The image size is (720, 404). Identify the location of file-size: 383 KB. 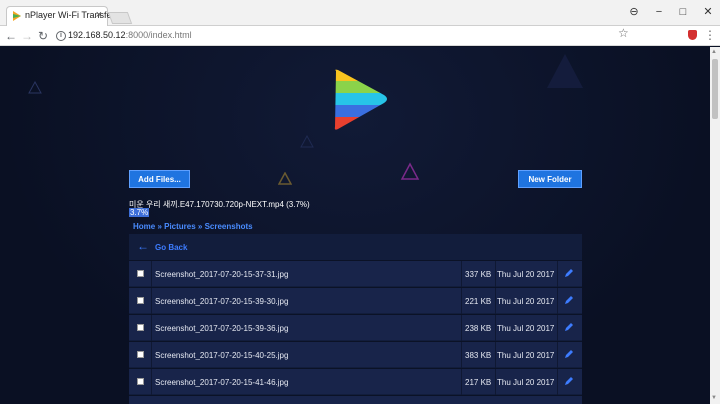
(478, 355).